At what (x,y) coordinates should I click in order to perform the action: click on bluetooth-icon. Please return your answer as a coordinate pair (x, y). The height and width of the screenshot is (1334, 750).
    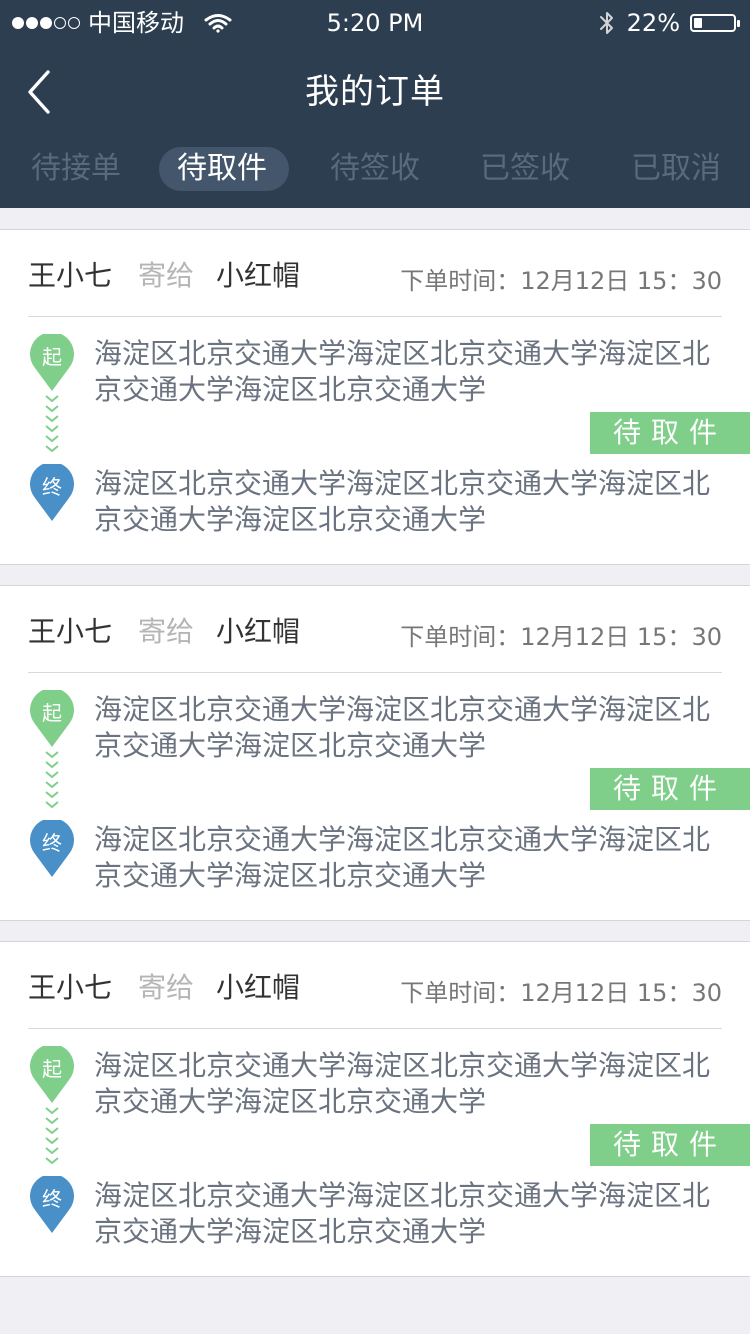
    Looking at the image, I should click on (606, 23).